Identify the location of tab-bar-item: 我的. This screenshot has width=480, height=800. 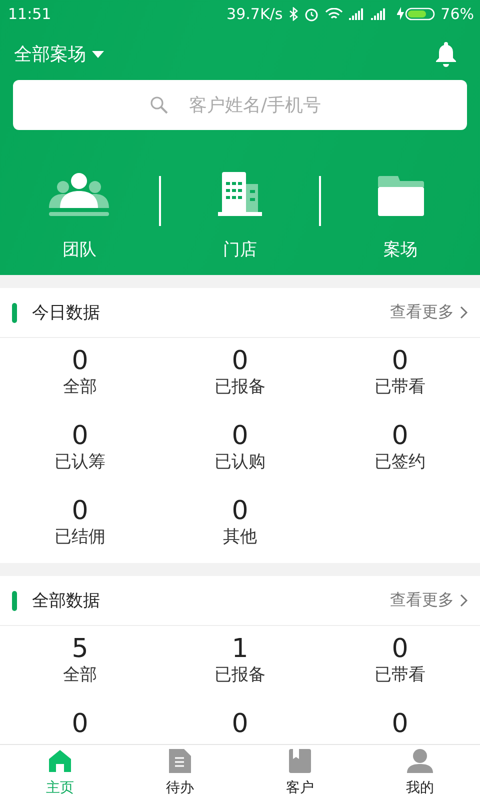
(420, 772).